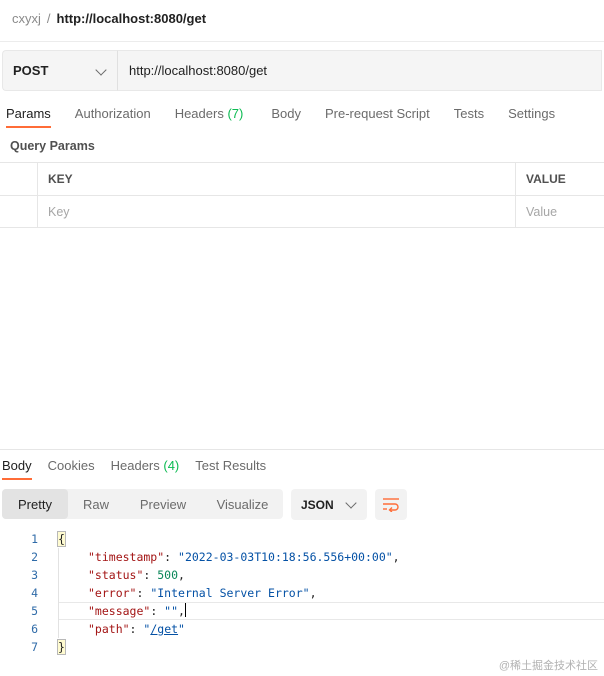 This screenshot has width=604, height=676. I want to click on json-value: "2022-03-03T10:18:56.556+00:00", so click(285, 557).